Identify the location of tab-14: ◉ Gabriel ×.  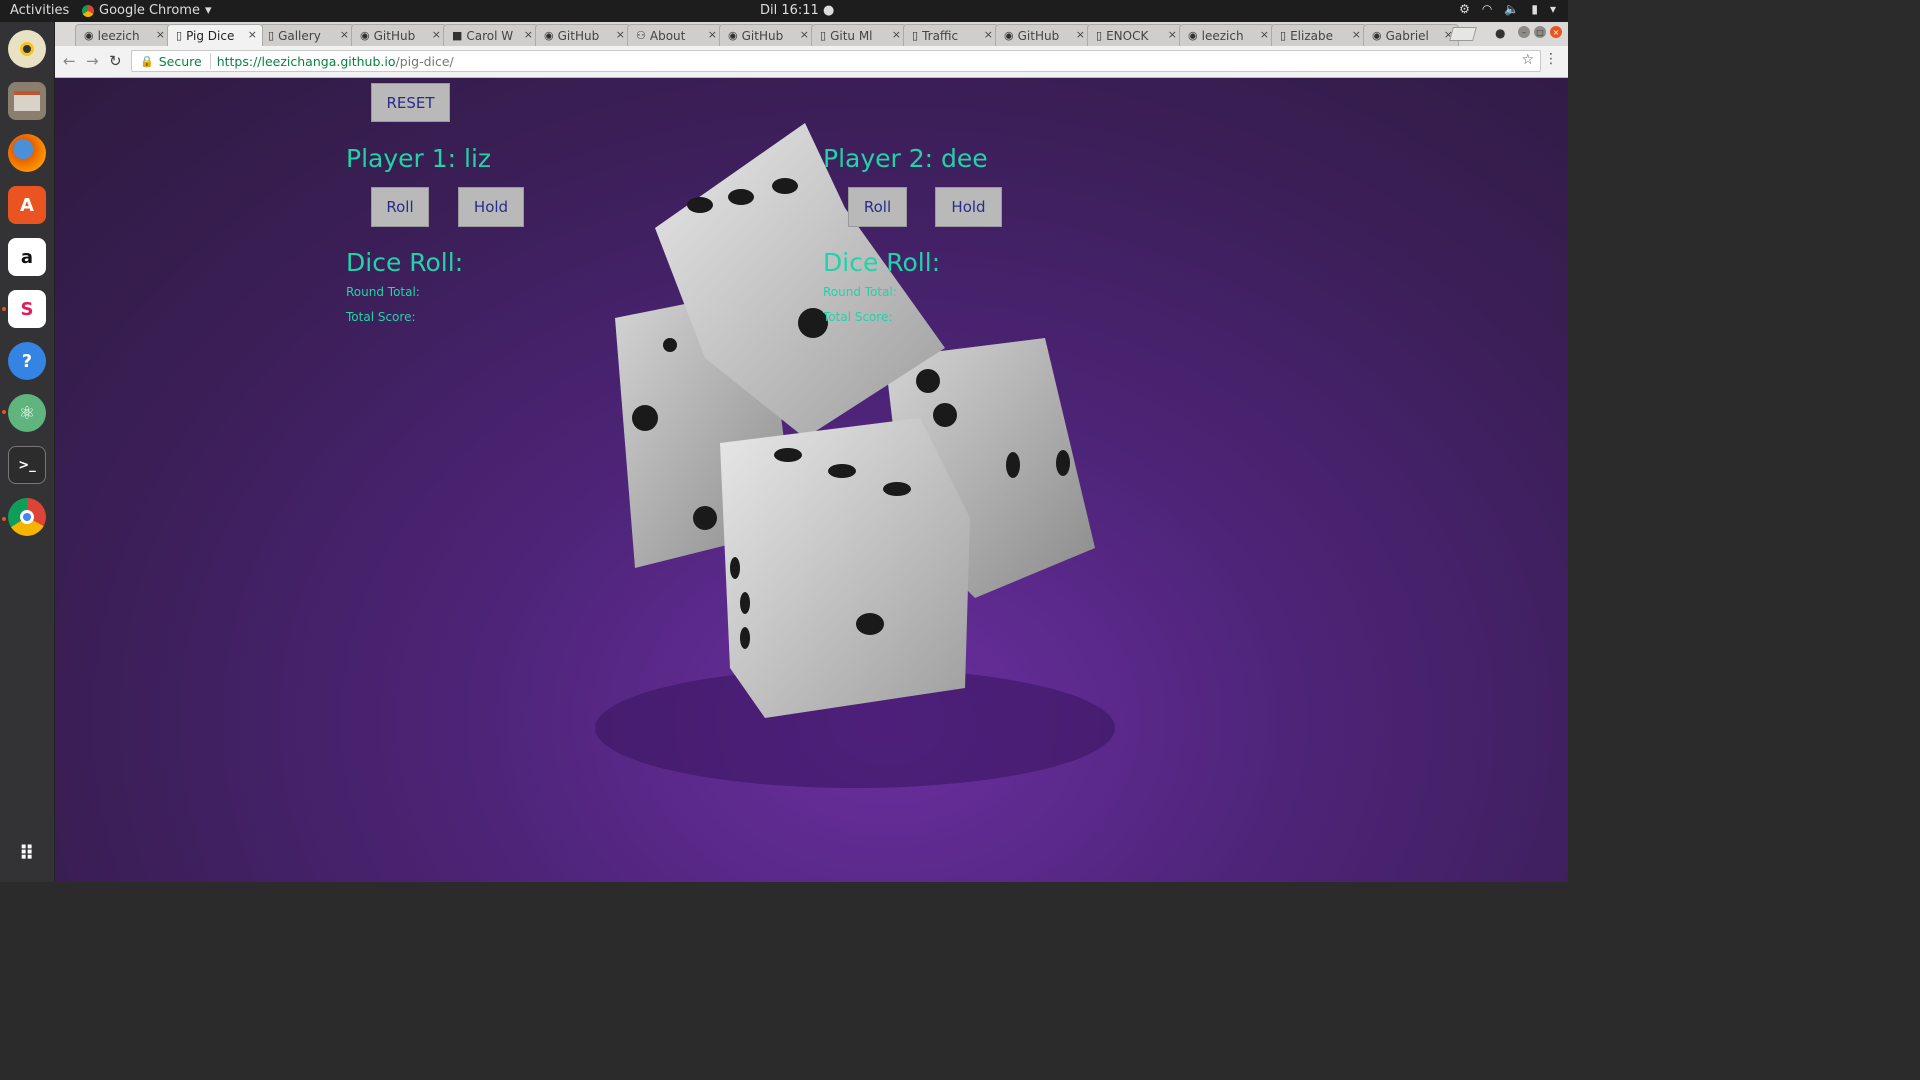
(1411, 35).